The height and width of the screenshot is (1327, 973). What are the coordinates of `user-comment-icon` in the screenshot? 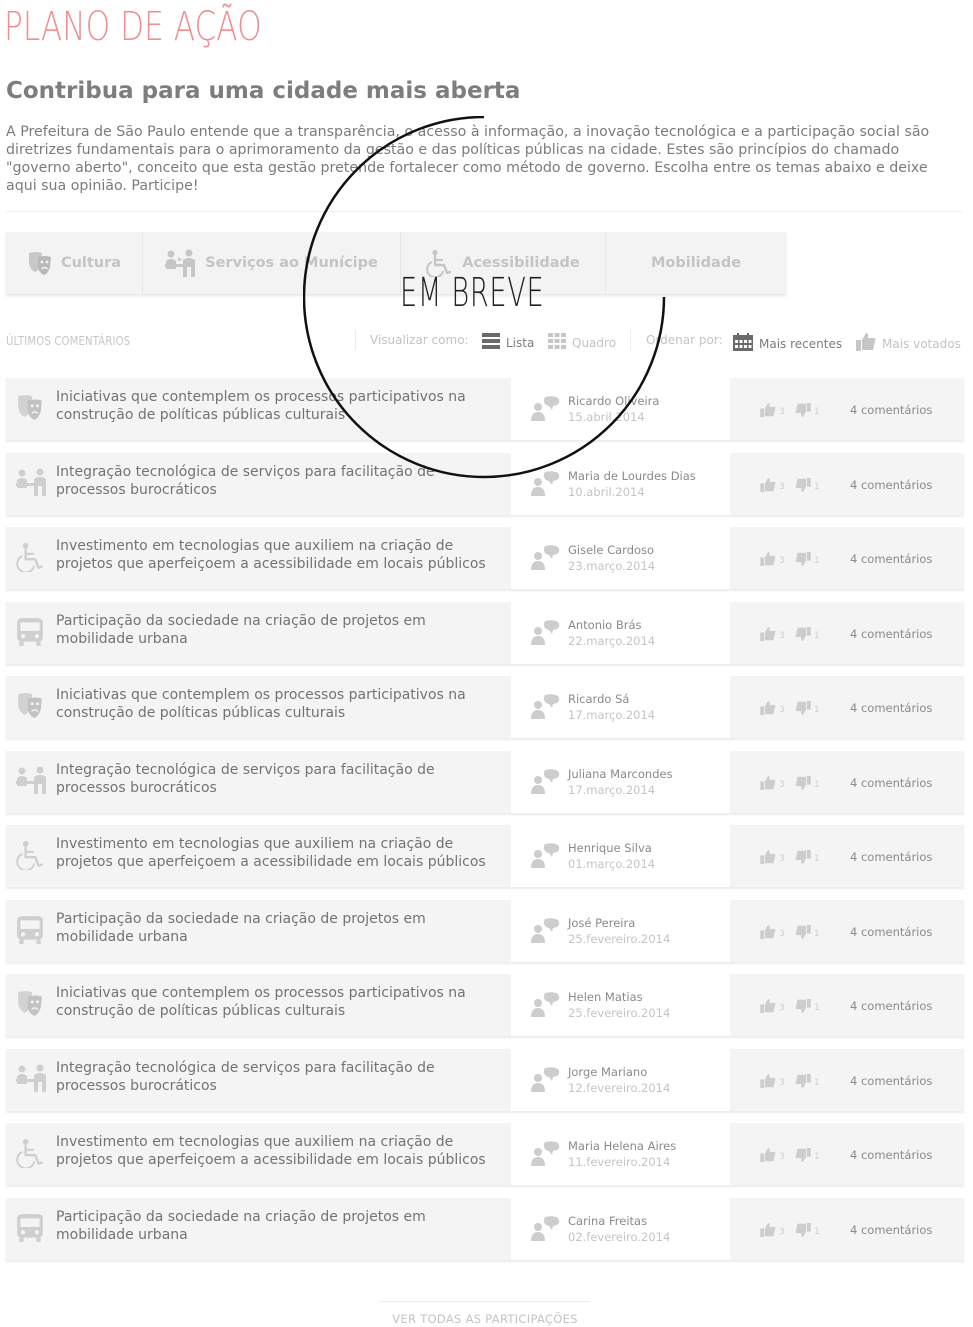 It's located at (546, 708).